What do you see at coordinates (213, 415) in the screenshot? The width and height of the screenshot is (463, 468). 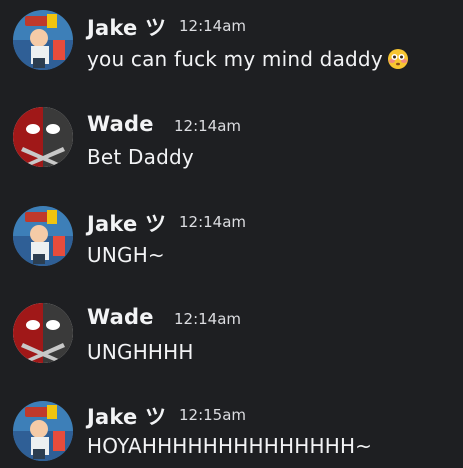 I see `message-timestamp: 12:15am` at bounding box center [213, 415].